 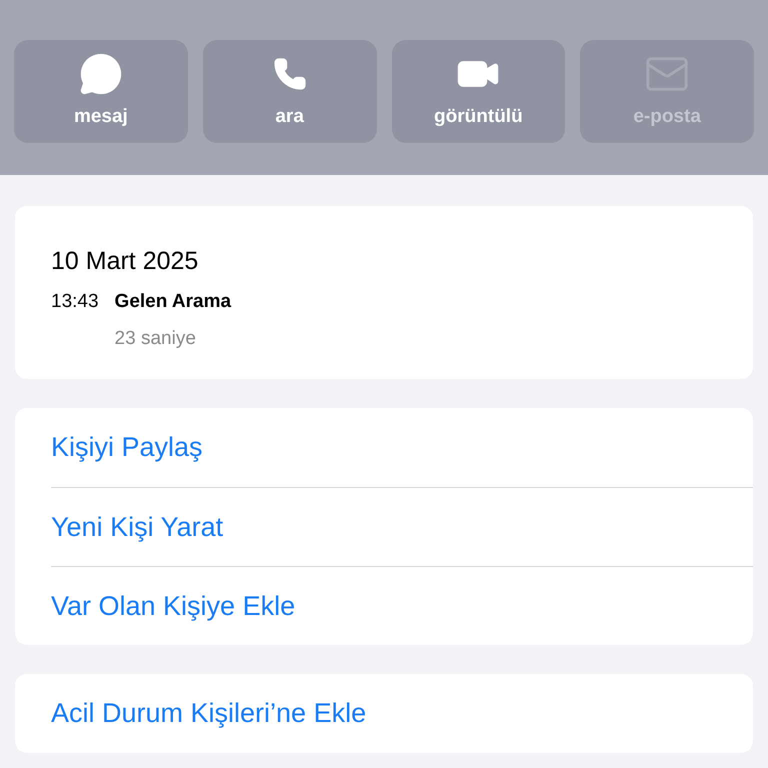 I want to click on action-button: görüntülü, so click(x=479, y=91).